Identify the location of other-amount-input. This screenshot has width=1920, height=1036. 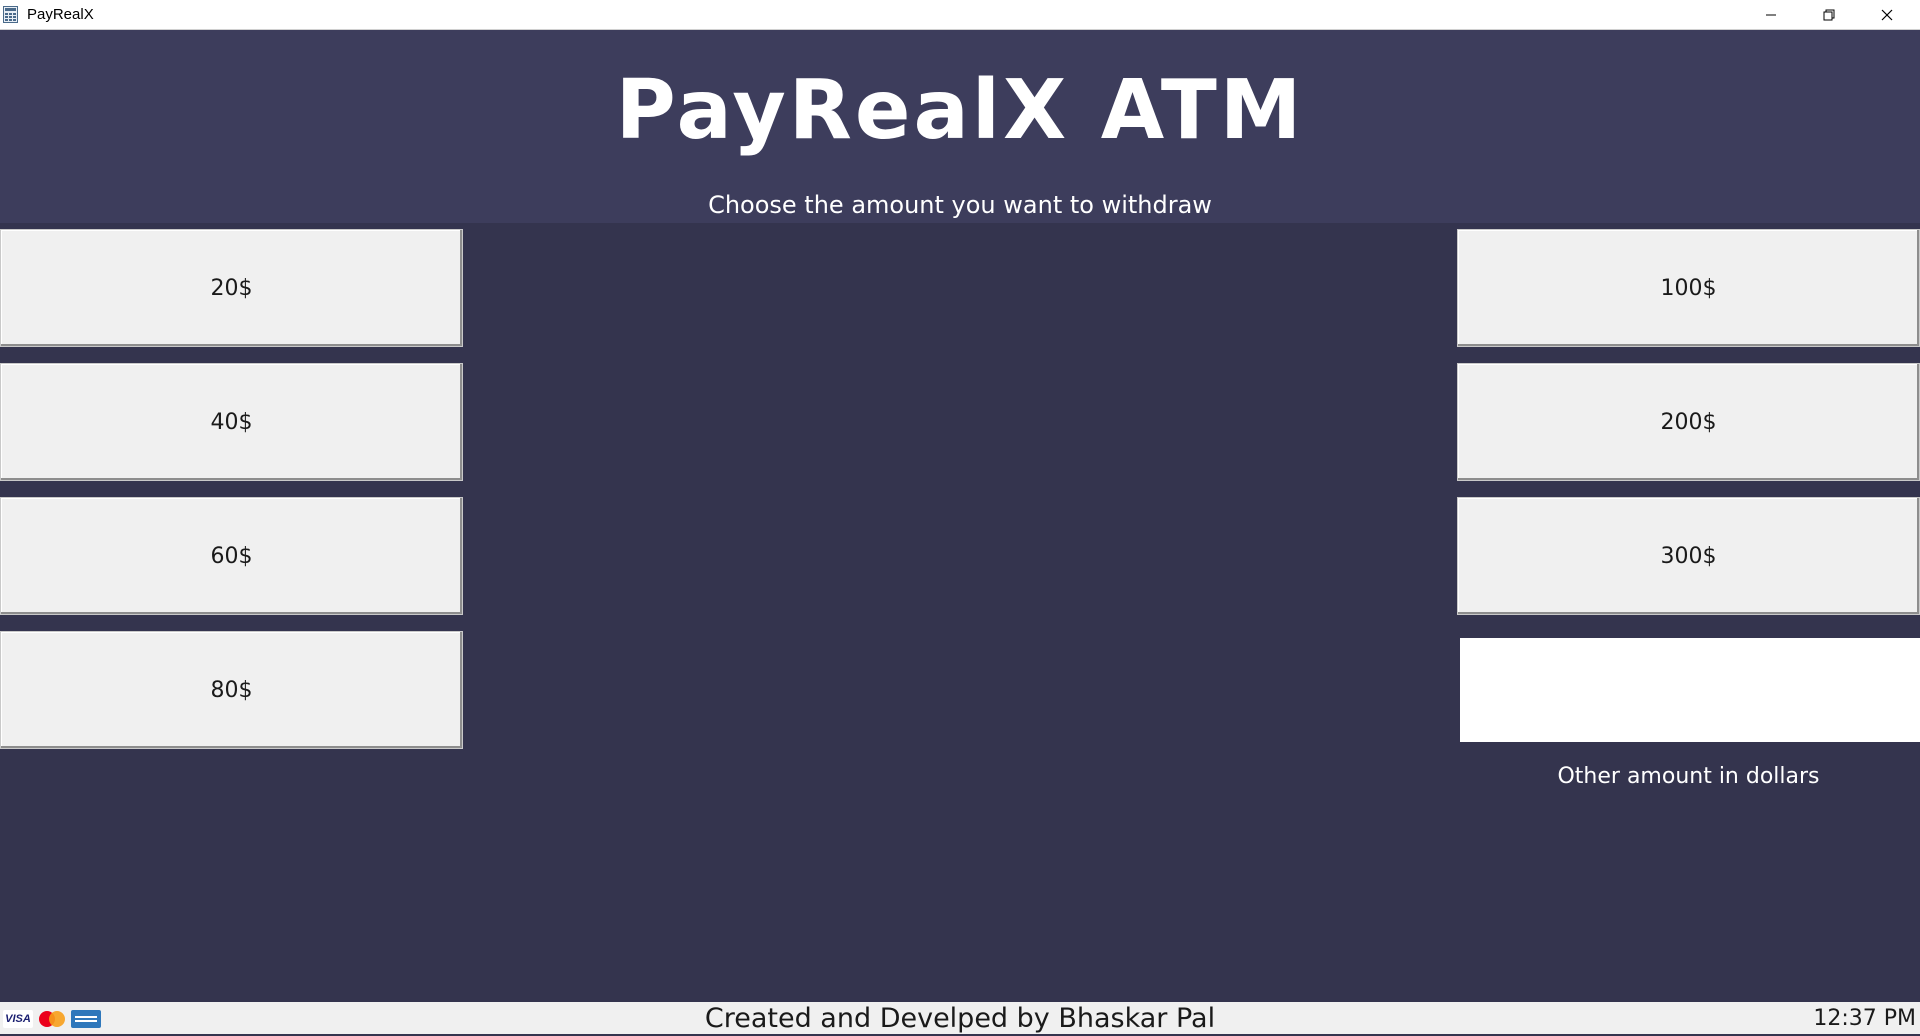
(1690, 690).